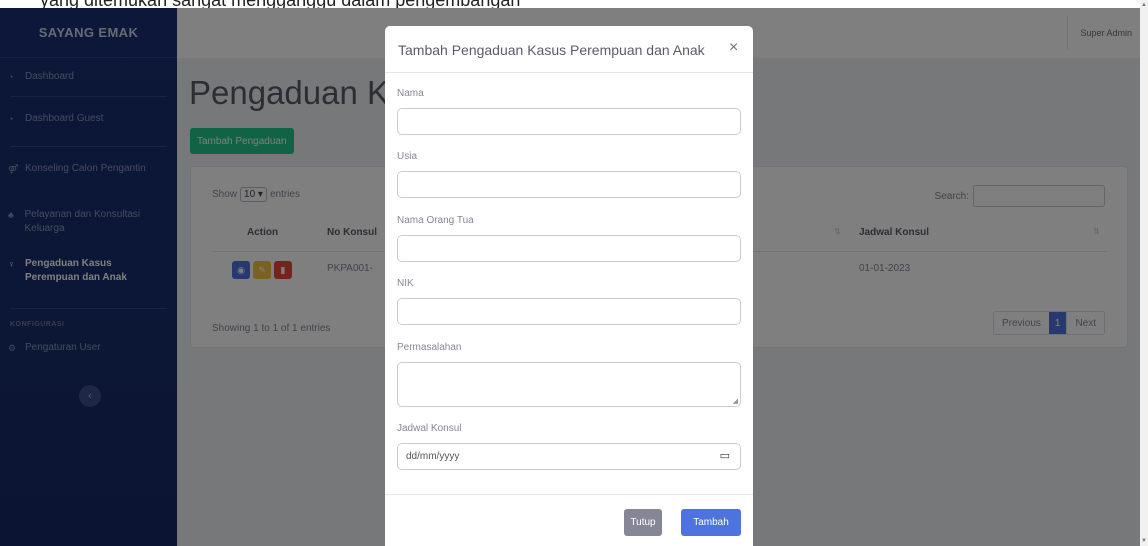 This screenshot has height=546, width=1148. I want to click on nama-orang-tua-label: Nama Orang Tua, so click(435, 220).